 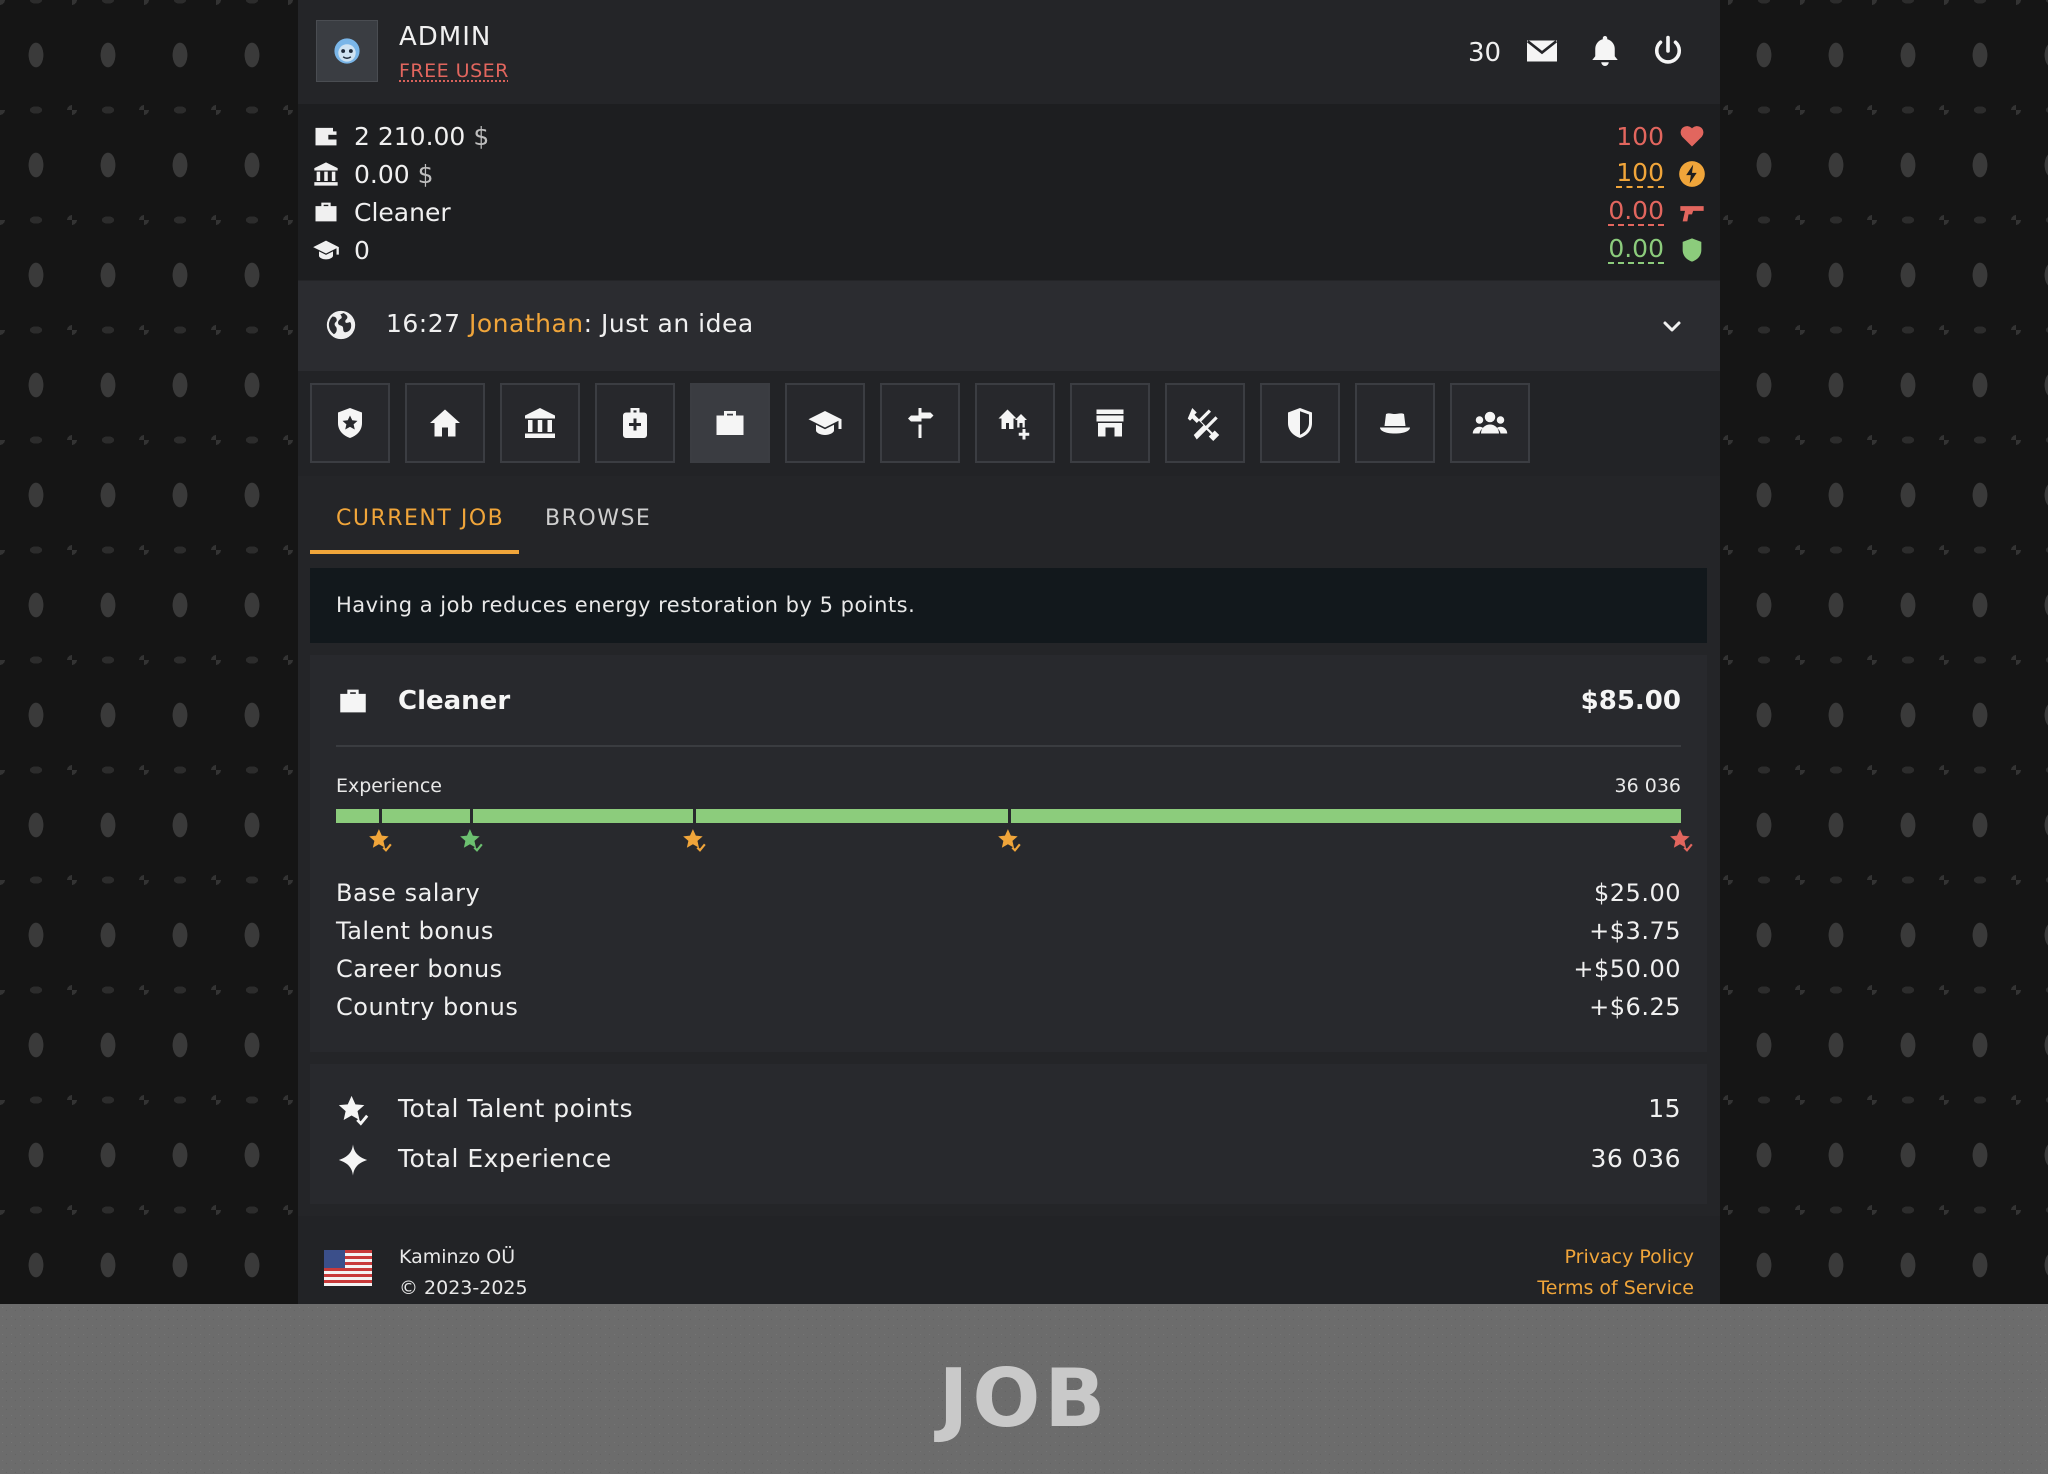 I want to click on base-salary-label: Base salary, so click(x=408, y=893).